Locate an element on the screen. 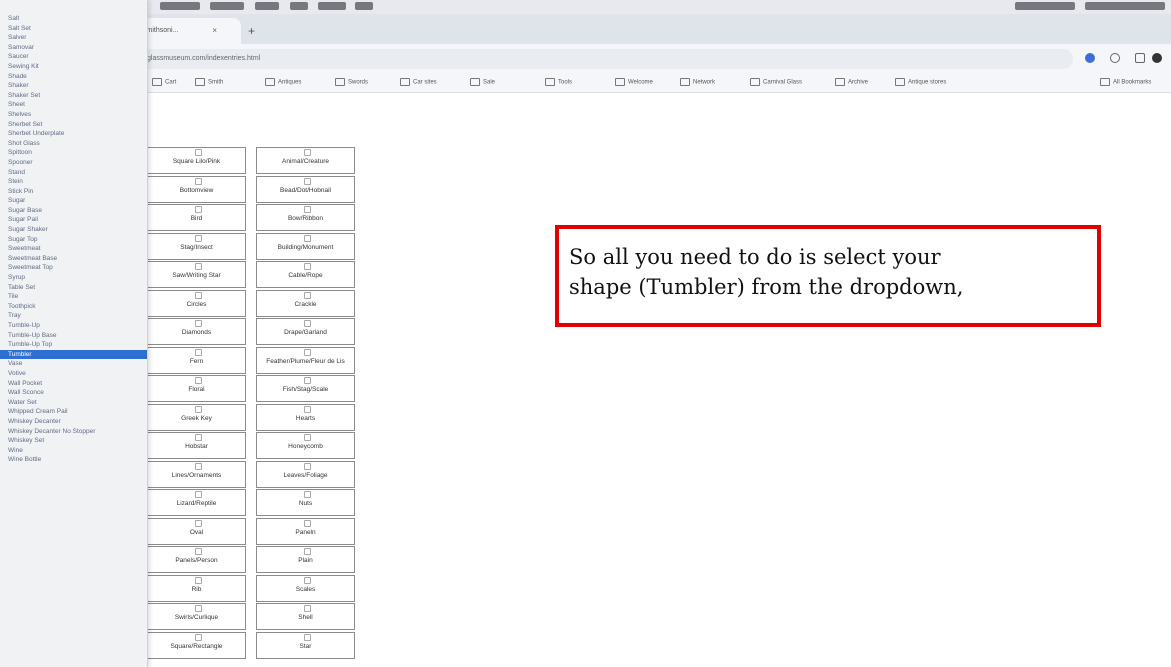  dropdown-option: Sheet is located at coordinates (73, 105).